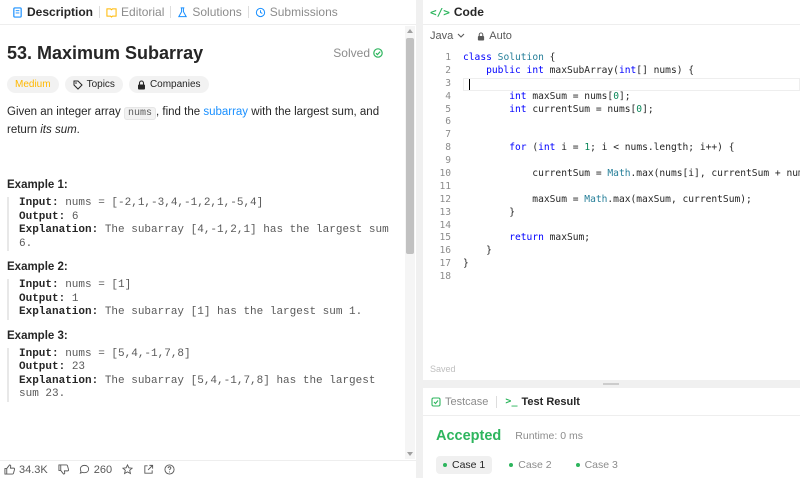 The width and height of the screenshot is (800, 478). I want to click on editor-toolbar: Java Auto, so click(611, 36).